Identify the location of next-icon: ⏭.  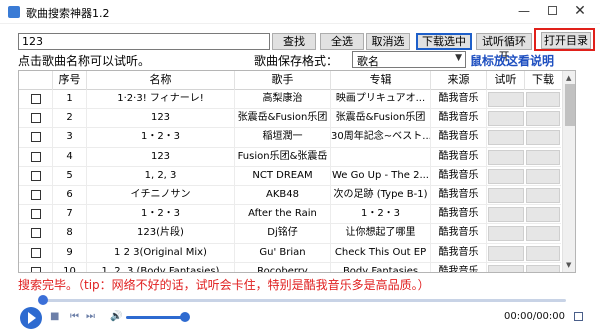
(90, 316).